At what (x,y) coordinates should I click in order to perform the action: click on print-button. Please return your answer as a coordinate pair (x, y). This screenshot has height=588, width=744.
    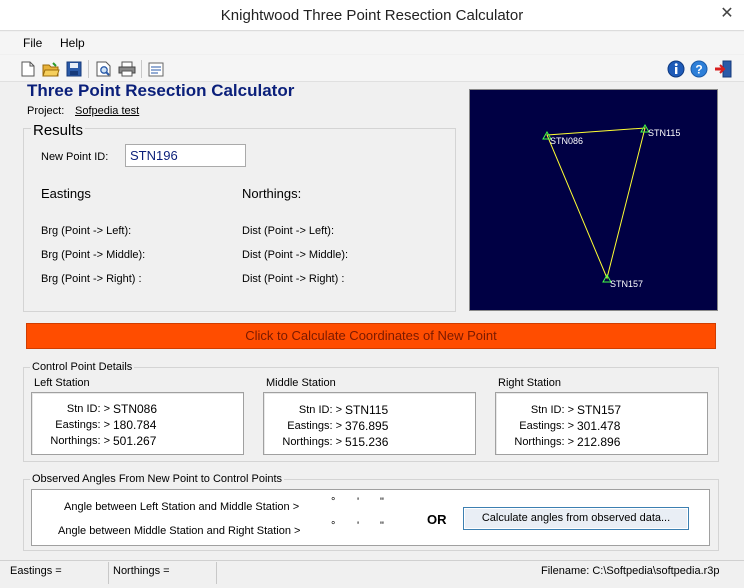
    Looking at the image, I should click on (127, 69).